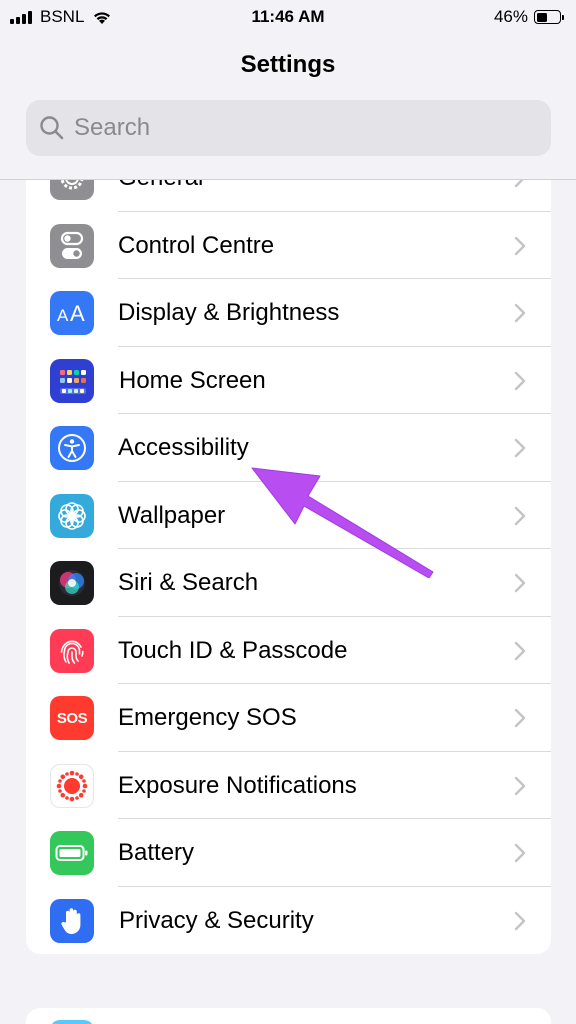 This screenshot has width=576, height=1024. Describe the element at coordinates (72, 920) in the screenshot. I see `hand-icon` at that location.